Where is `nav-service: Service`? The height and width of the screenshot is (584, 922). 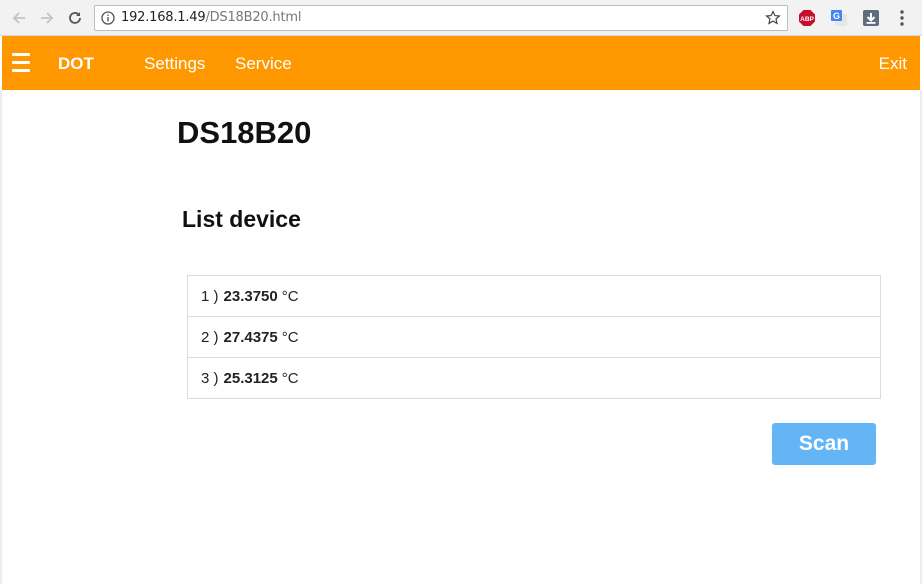 nav-service: Service is located at coordinates (263, 64).